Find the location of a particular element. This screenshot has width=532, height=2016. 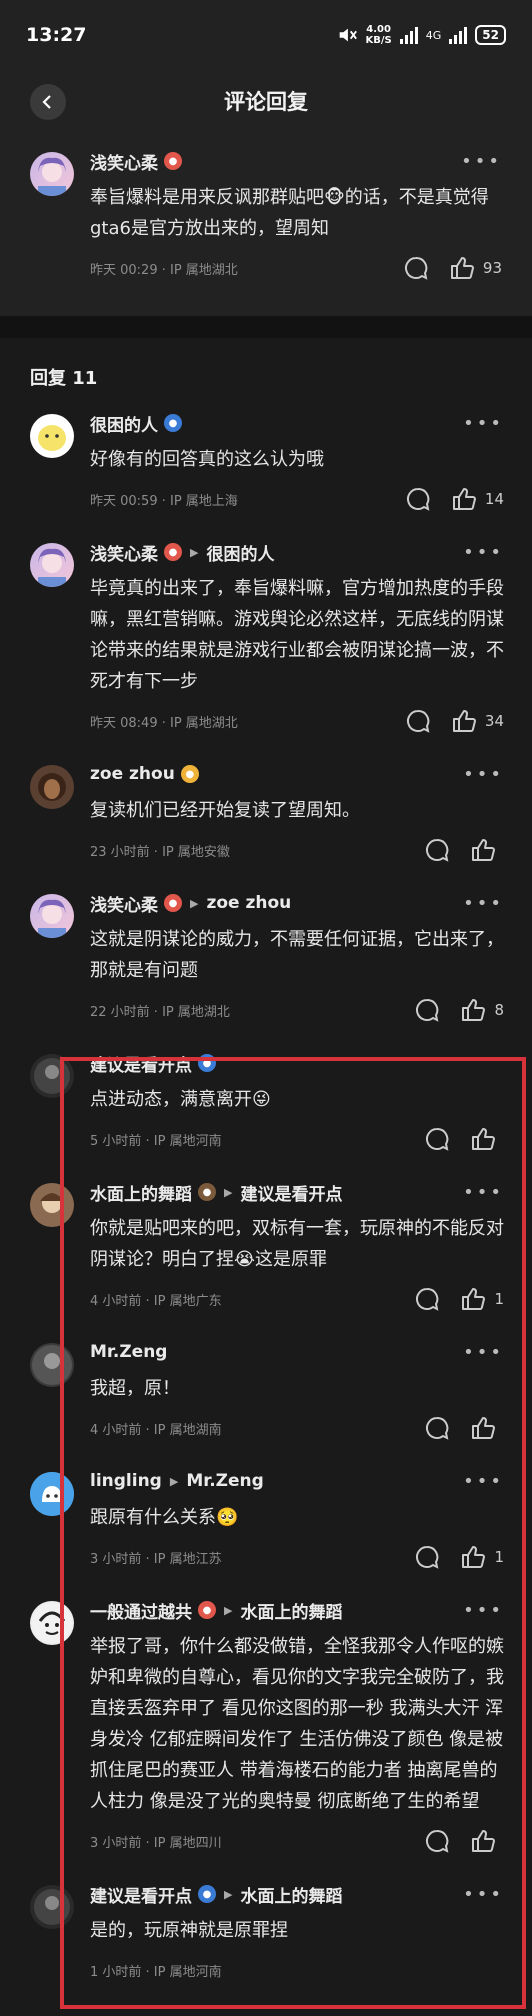

username: 水面上的舞蹈 is located at coordinates (141, 1192).